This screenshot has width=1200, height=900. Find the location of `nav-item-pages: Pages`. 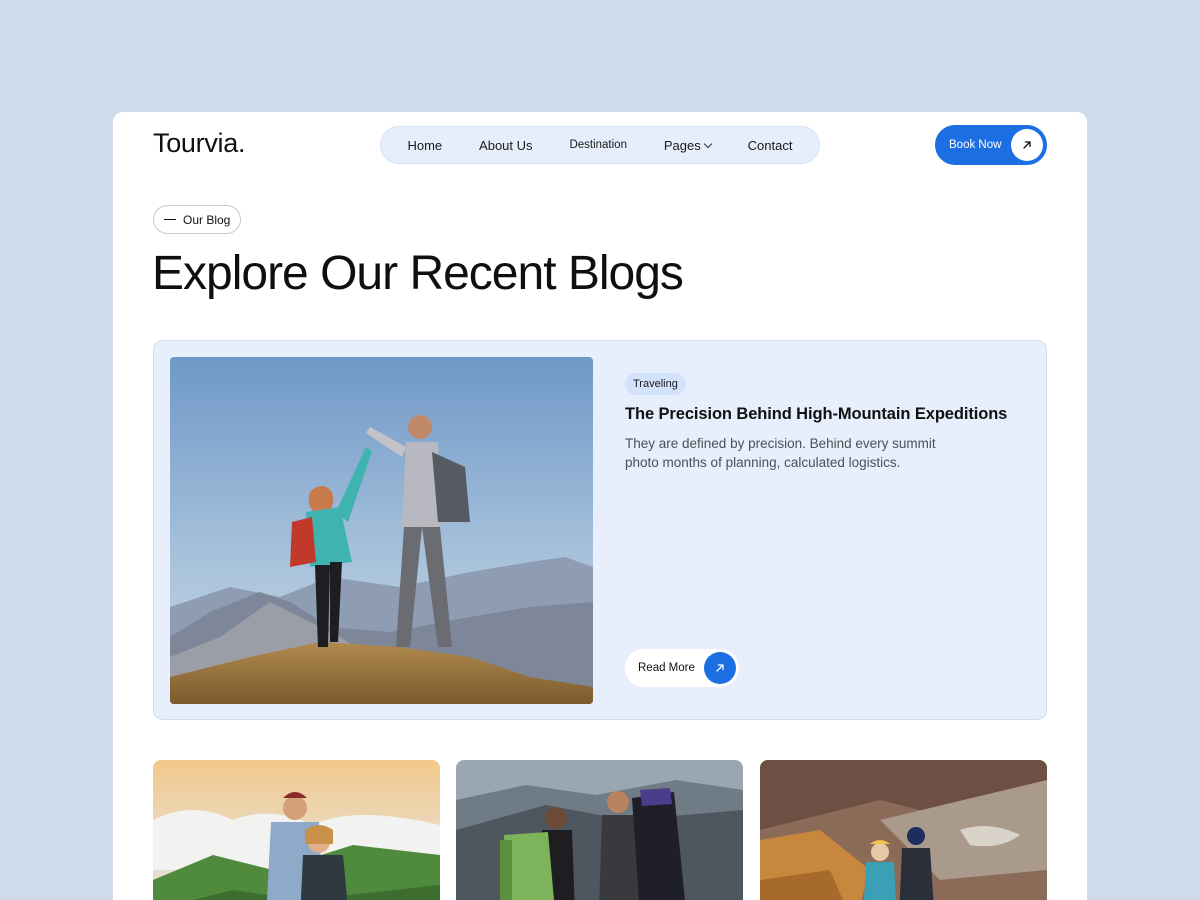

nav-item-pages: Pages is located at coordinates (688, 145).